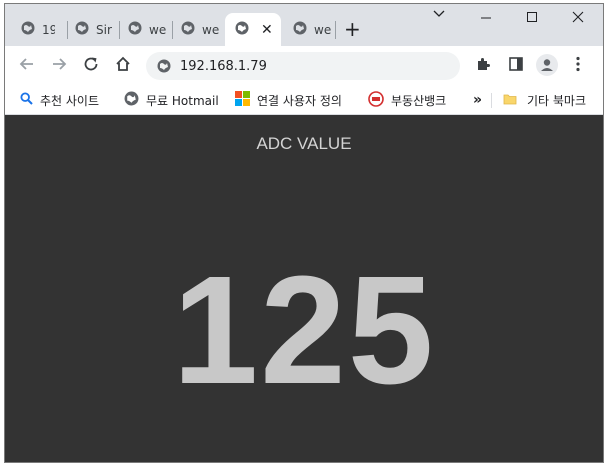 This screenshot has width=608, height=463. What do you see at coordinates (253, 29) in the screenshot?
I see `tab-5-active: ✕` at bounding box center [253, 29].